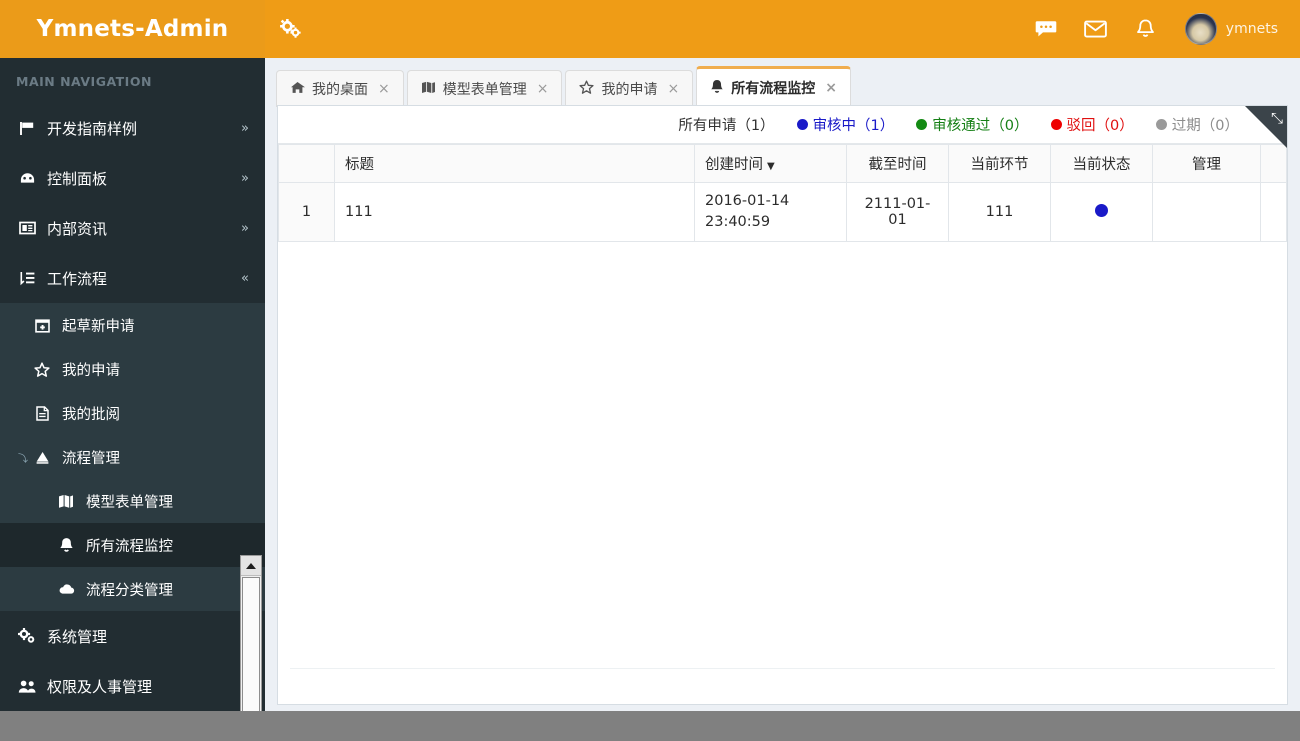  What do you see at coordinates (91, 414) in the screenshot?
I see `sidebar-item-label: 我的批阅` at bounding box center [91, 414].